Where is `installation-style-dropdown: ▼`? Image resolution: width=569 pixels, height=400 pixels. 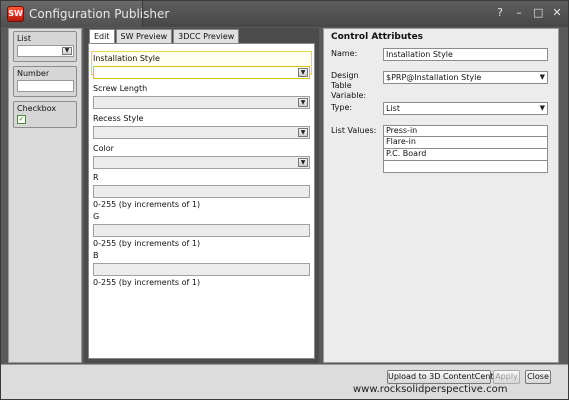
installation-style-dropdown: ▼ is located at coordinates (201, 72).